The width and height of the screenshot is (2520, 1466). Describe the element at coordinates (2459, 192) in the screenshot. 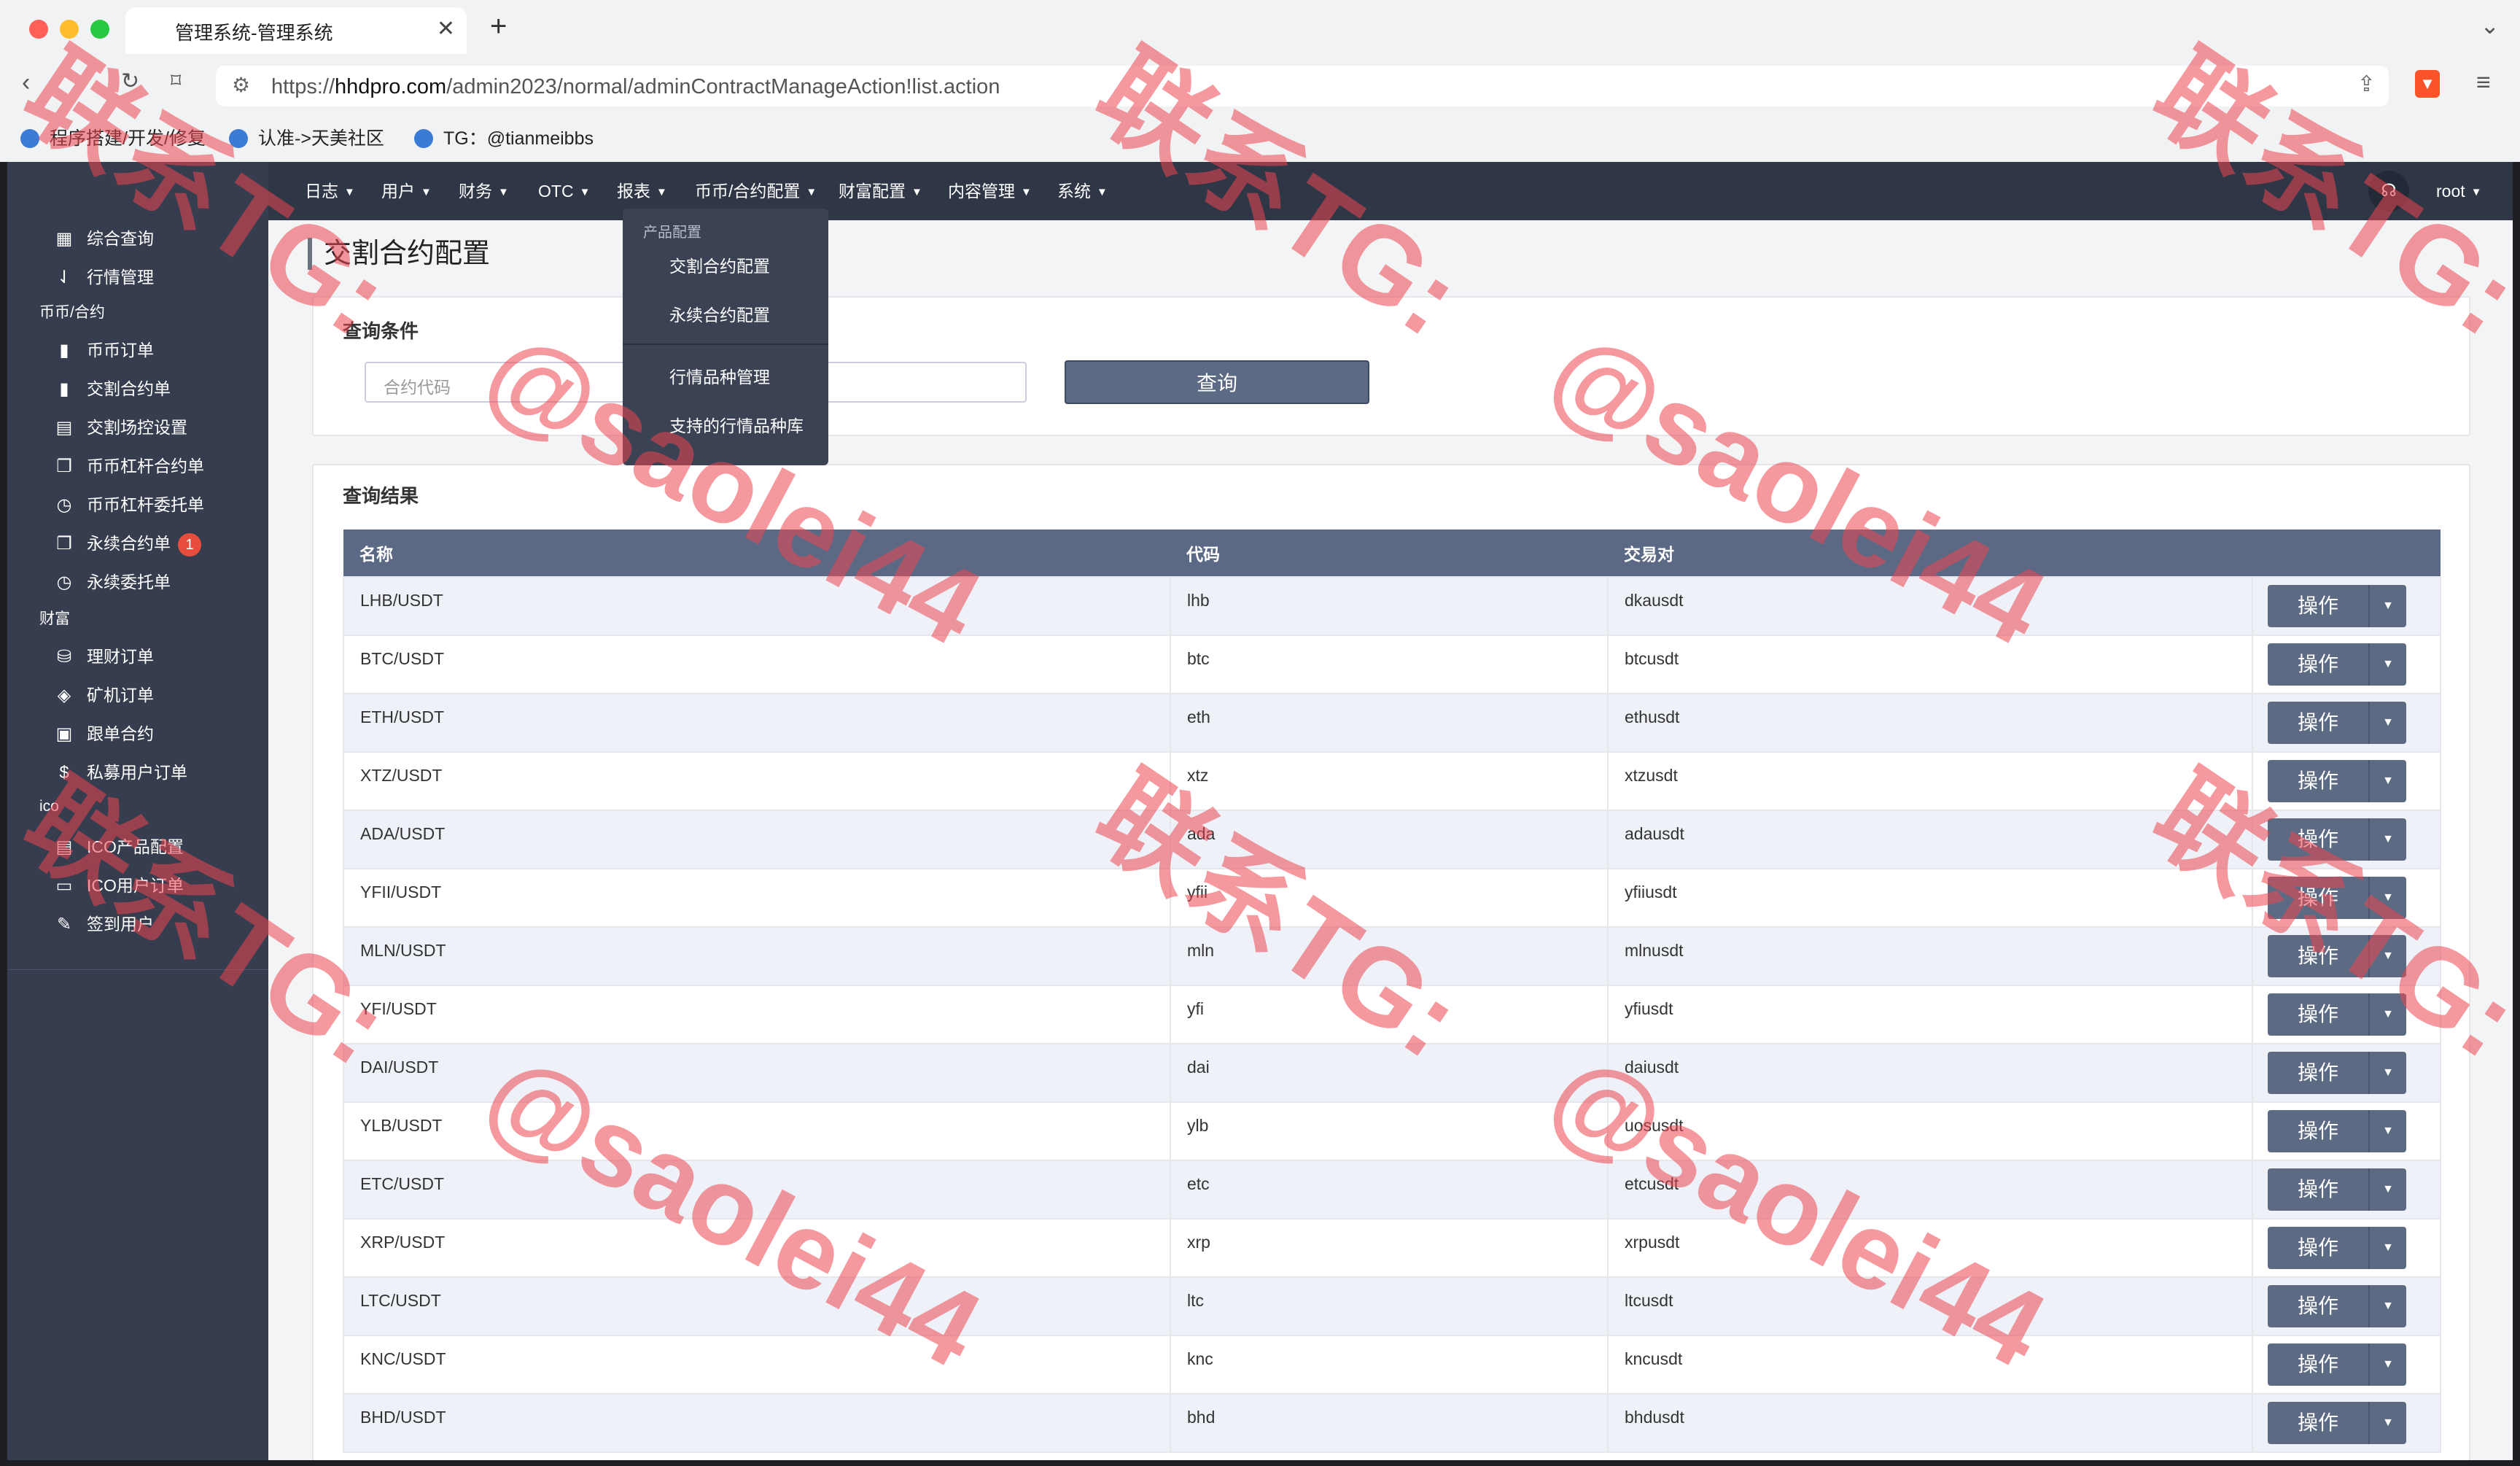

I see `user-menu: root ▼` at that location.